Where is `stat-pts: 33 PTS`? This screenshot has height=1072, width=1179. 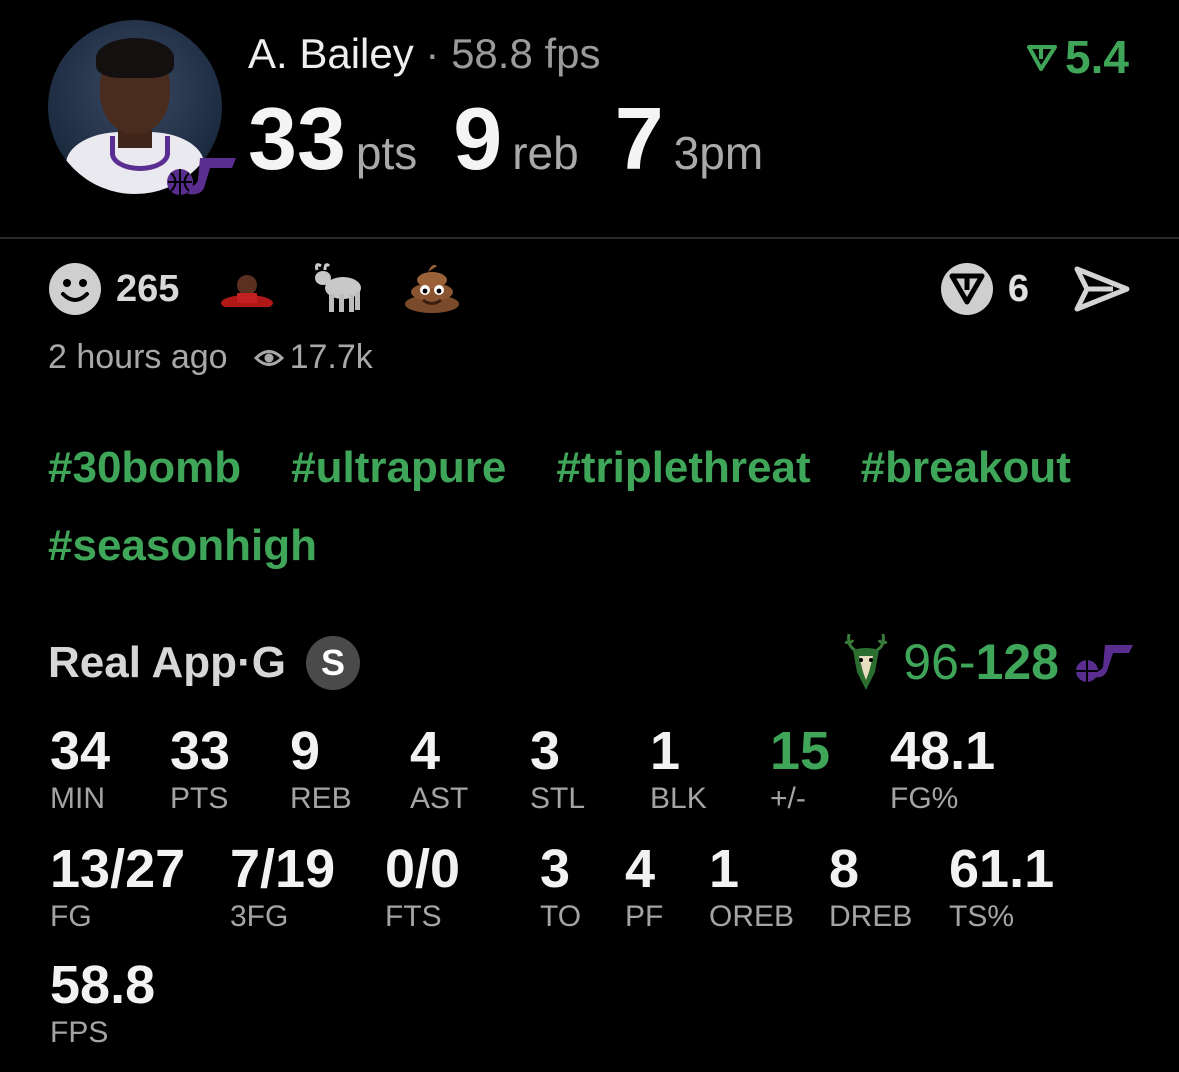
stat-pts: 33 PTS is located at coordinates (200, 769).